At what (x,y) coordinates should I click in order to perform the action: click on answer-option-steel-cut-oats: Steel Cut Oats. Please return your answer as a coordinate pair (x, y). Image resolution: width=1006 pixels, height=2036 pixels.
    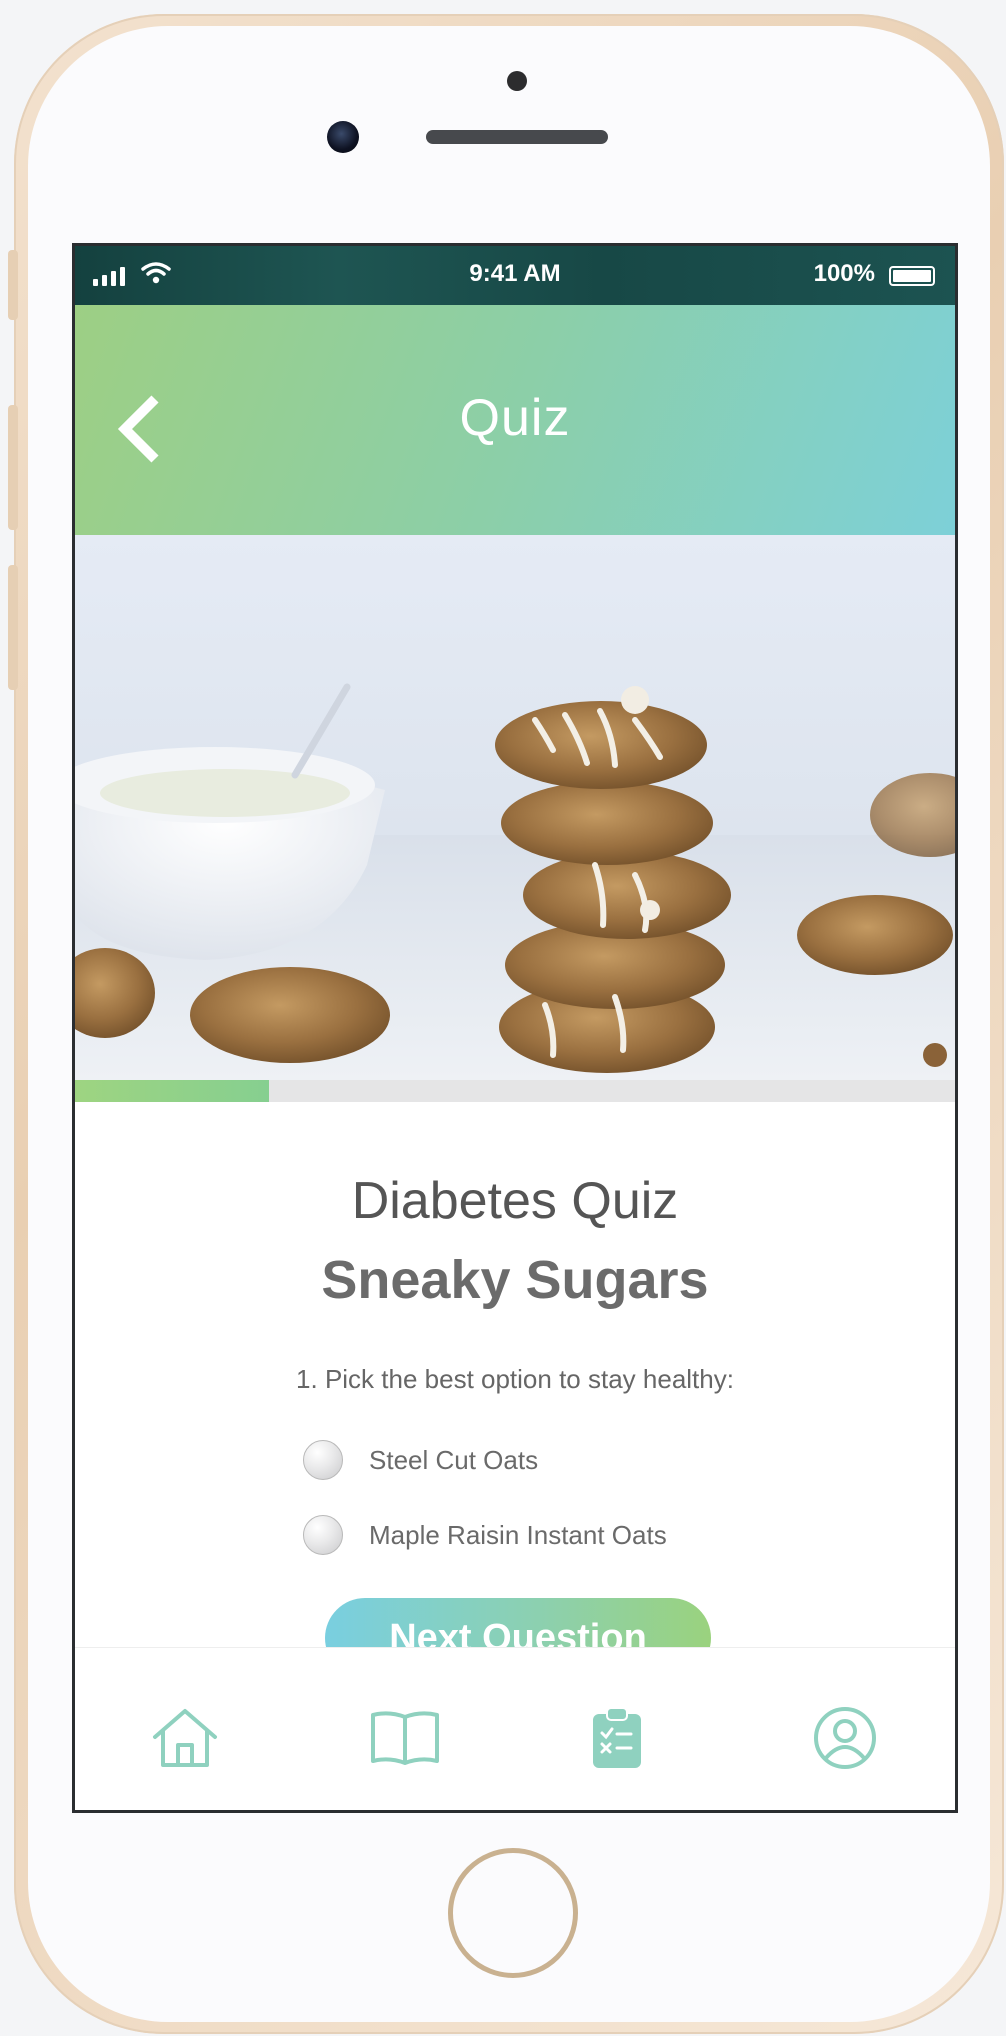
    Looking at the image, I should click on (420, 1460).